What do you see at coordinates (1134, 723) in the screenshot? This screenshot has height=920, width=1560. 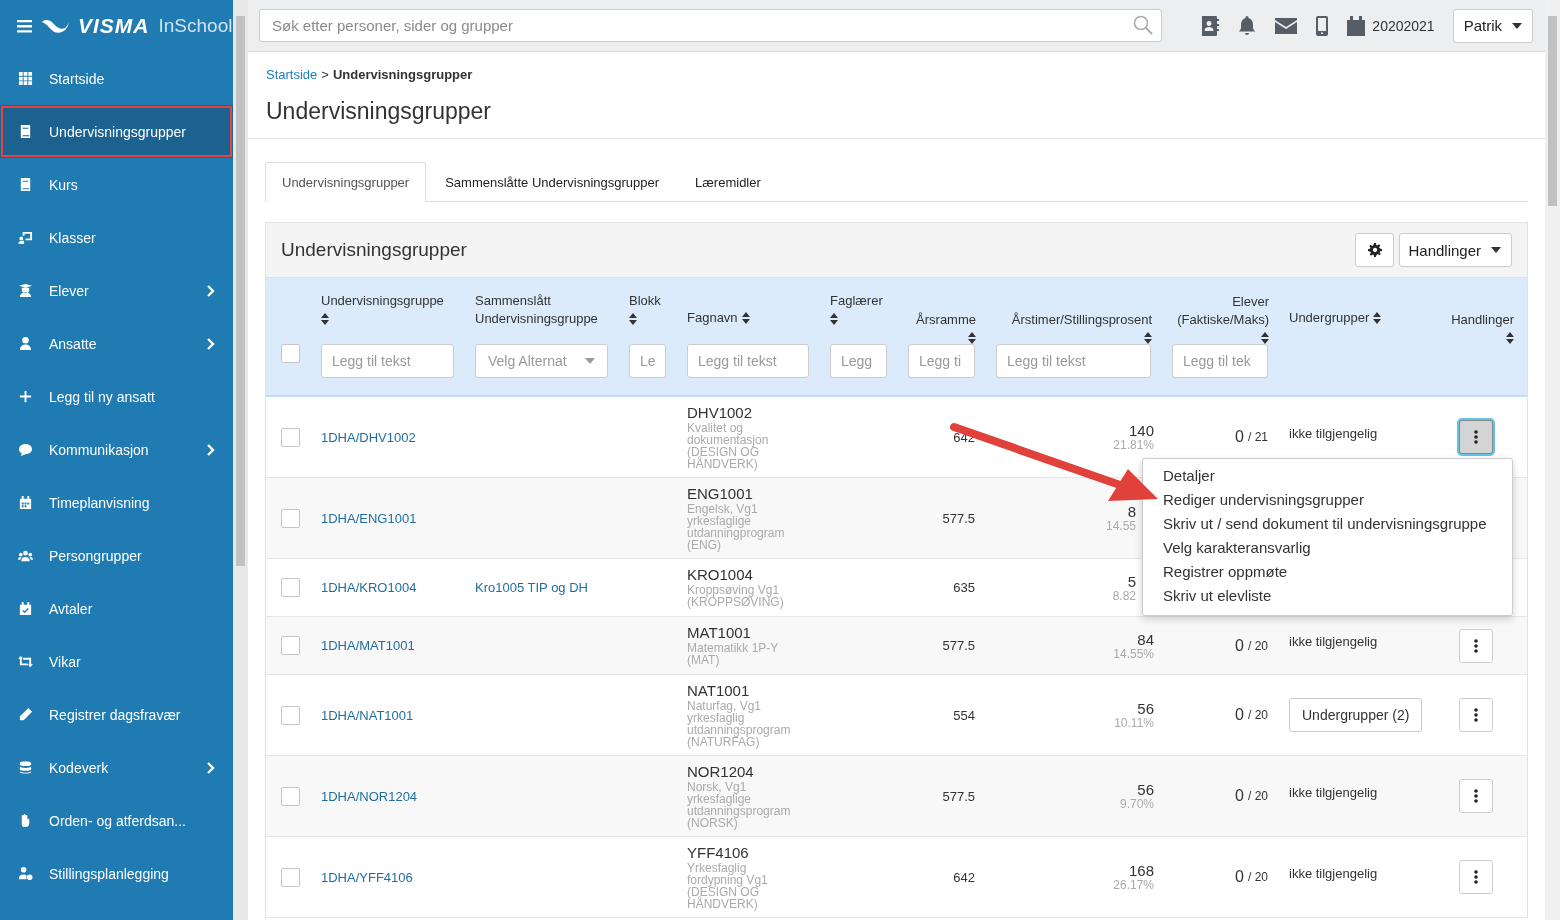 I see `percentage: 10.11%` at bounding box center [1134, 723].